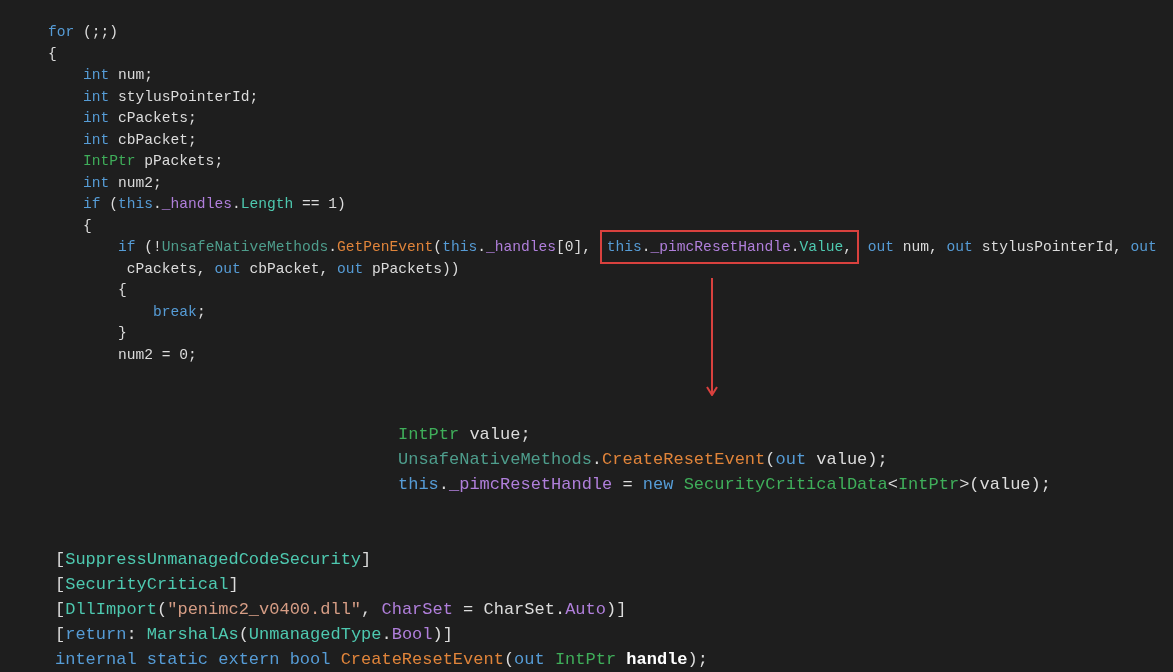  What do you see at coordinates (83, 32) in the screenshot?
I see `code-line: for (;;)` at bounding box center [83, 32].